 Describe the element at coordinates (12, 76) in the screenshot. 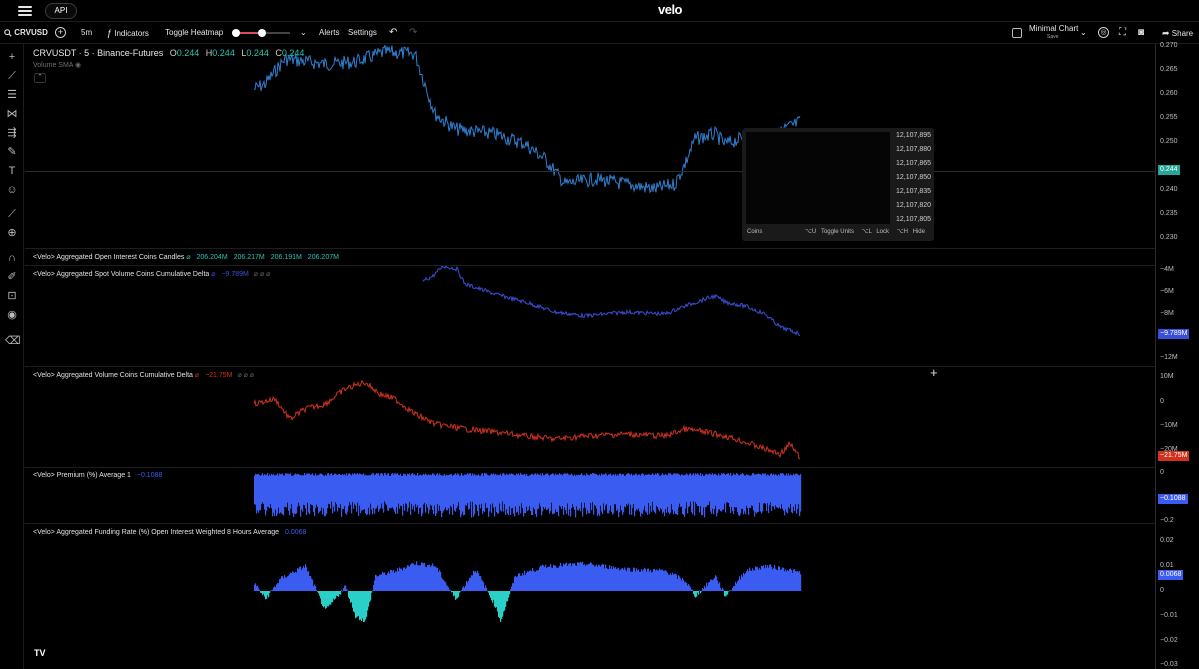

I see `trendline-icon: ⟋` at that location.